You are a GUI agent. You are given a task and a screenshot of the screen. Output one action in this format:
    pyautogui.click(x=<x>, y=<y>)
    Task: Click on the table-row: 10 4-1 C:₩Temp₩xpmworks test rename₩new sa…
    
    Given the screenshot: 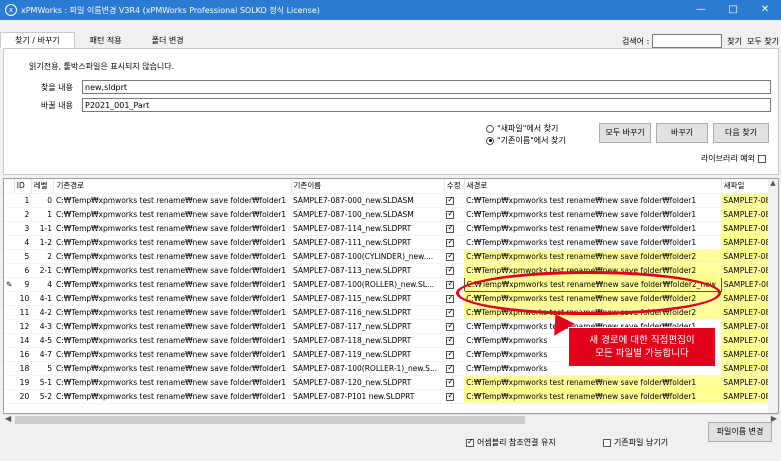 What is the action you would take?
    pyautogui.click(x=391, y=298)
    